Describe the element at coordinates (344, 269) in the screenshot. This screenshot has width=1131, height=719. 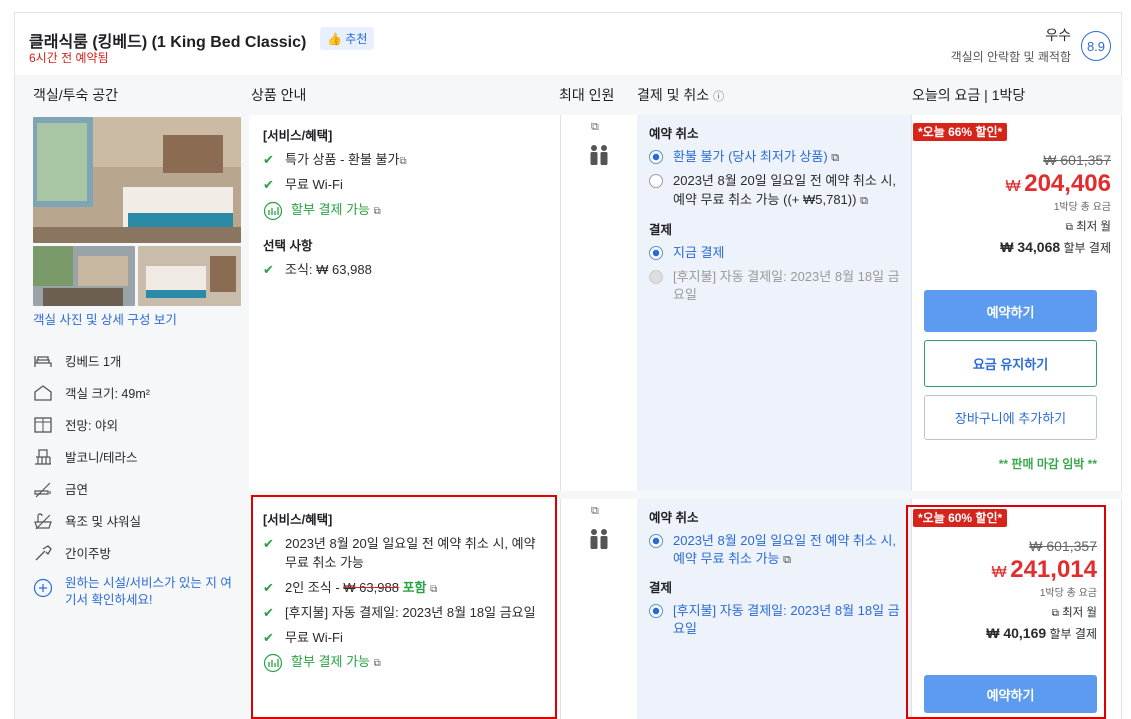
I see `option-price: ₩ 63,988` at that location.